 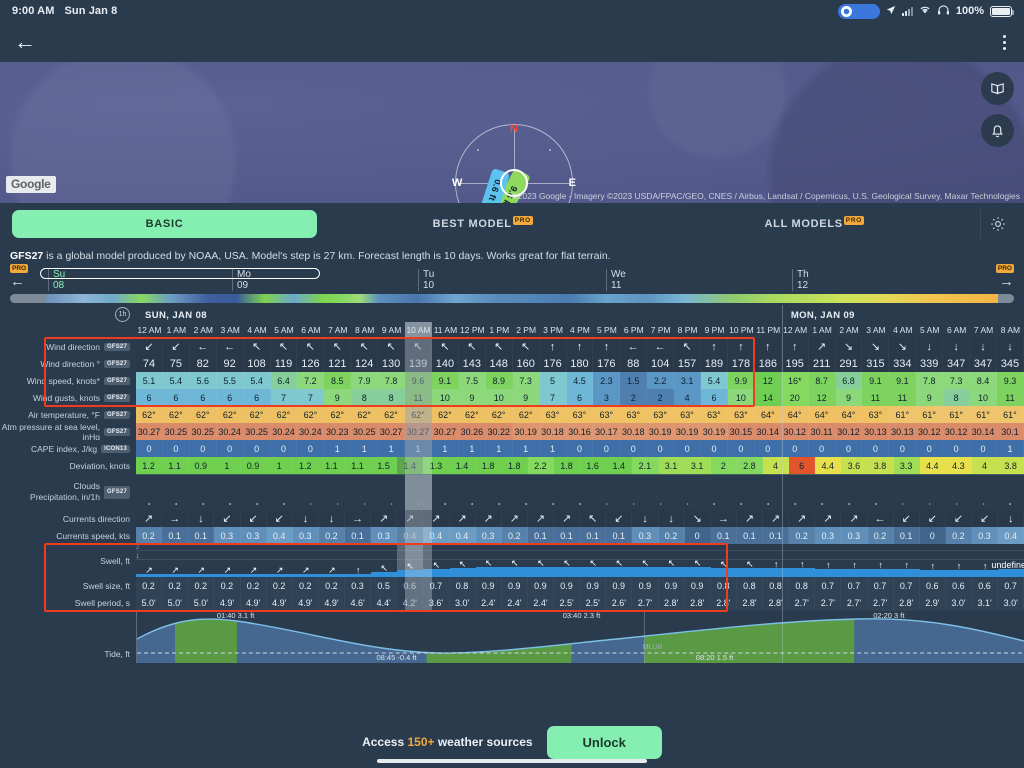 I want to click on alerts-bell-icon, so click(x=997, y=130).